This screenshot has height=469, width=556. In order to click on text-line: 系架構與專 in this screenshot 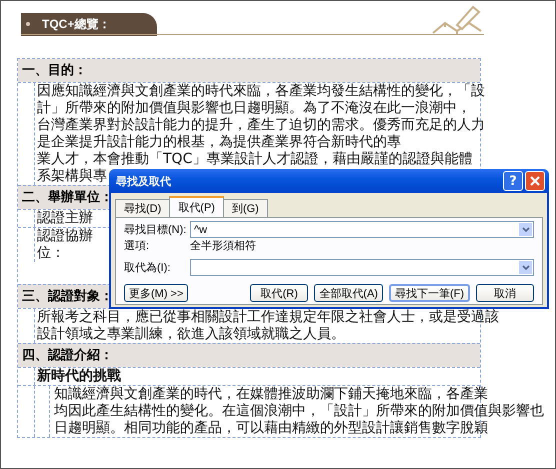, I will do `click(72, 176)`.